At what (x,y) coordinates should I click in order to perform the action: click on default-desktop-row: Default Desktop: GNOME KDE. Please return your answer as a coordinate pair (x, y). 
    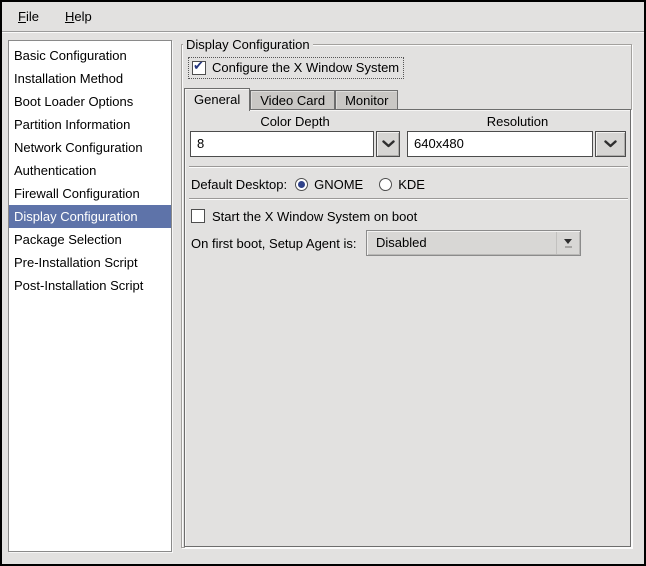
    Looking at the image, I should click on (308, 184).